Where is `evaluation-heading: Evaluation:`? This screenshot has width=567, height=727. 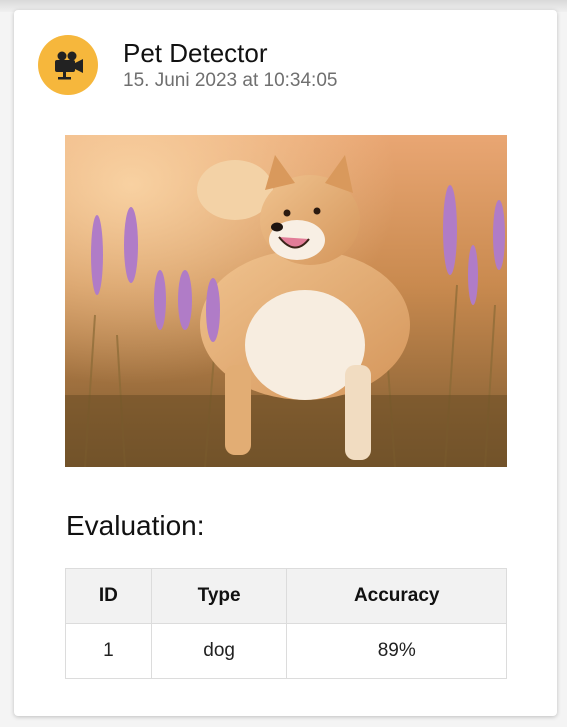 evaluation-heading: Evaluation: is located at coordinates (135, 525).